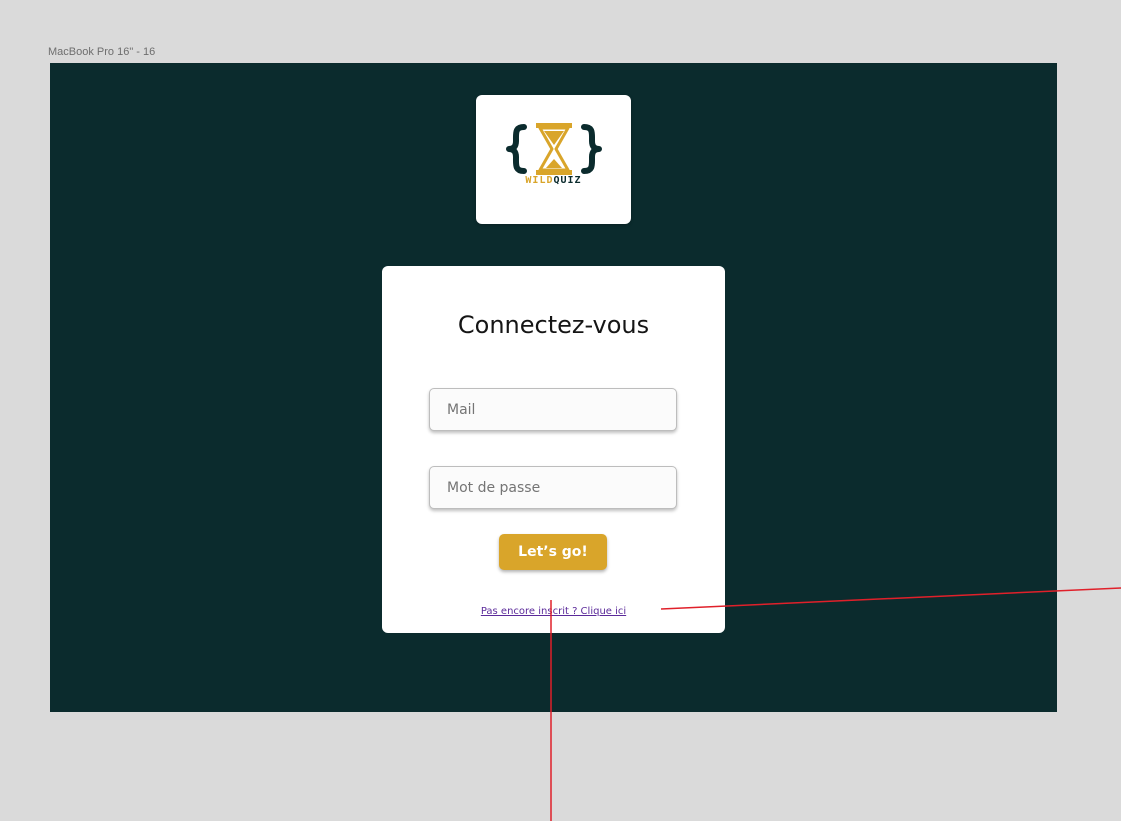  I want to click on brand-name-part1: WILD, so click(539, 180).